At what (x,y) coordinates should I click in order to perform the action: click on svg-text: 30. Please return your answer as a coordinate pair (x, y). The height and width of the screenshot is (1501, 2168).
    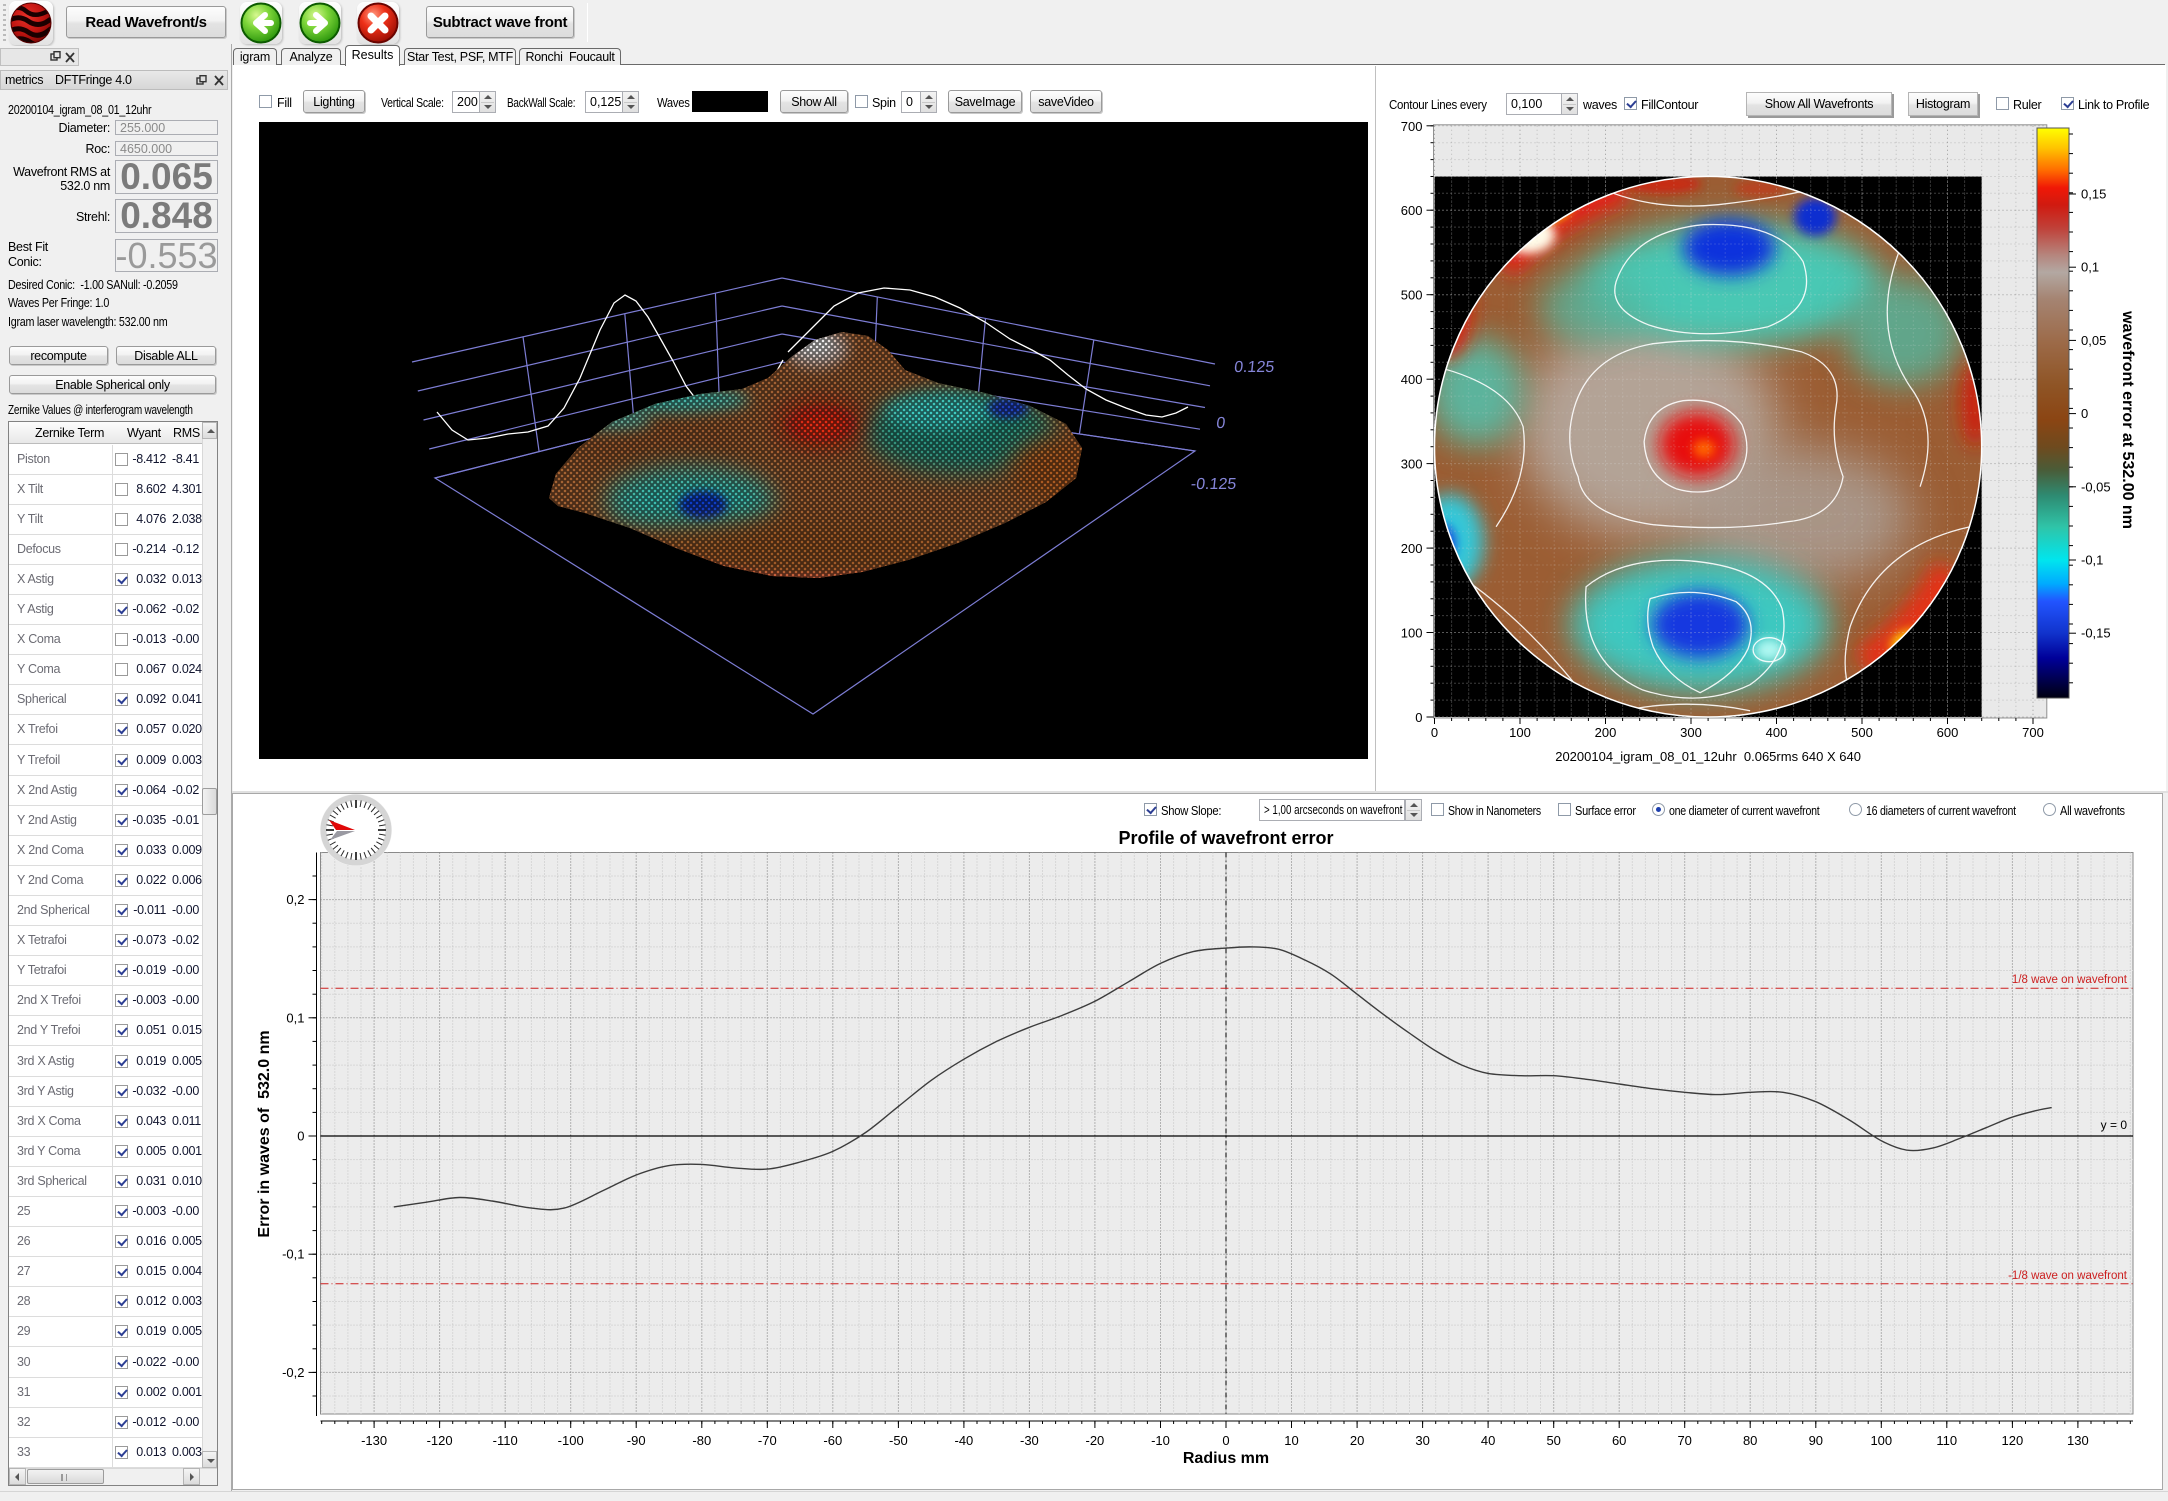
    Looking at the image, I should click on (1422, 1440).